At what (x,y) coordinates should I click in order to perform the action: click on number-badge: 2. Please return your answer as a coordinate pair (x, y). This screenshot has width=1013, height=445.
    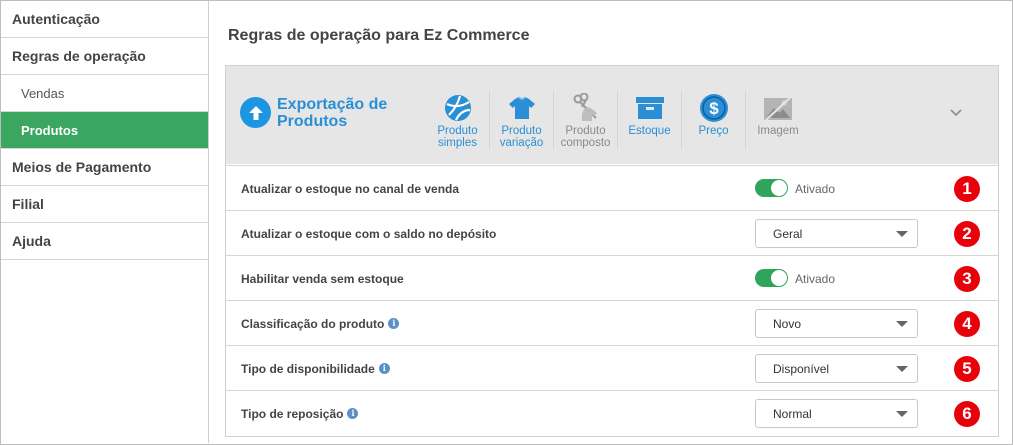
    Looking at the image, I should click on (967, 234).